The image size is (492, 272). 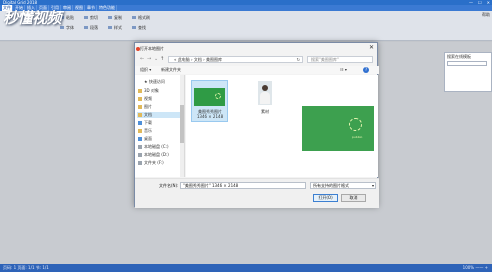 I want to click on portrait-body, so click(x=265, y=98).